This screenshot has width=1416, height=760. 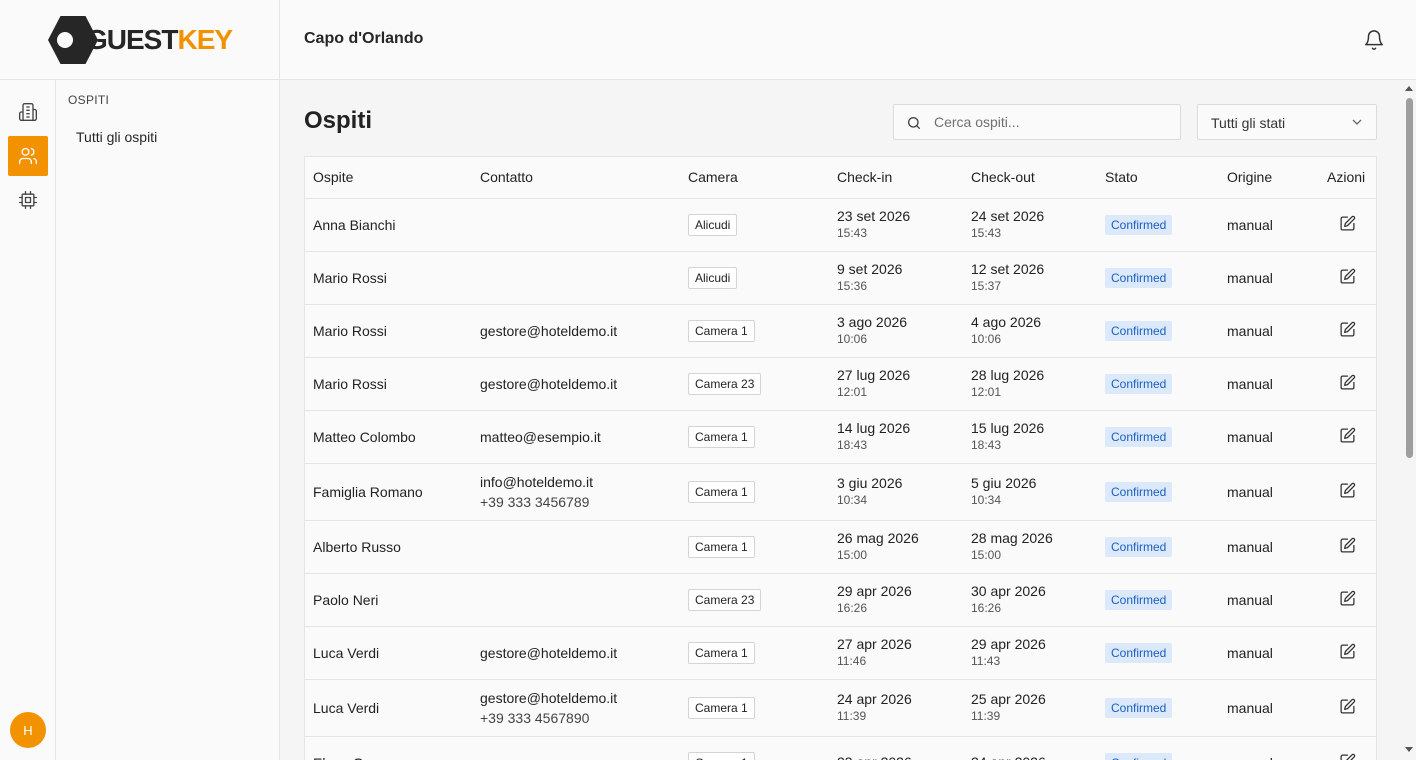 I want to click on checkin-cell: 23 apr 2026, so click(x=896, y=748).